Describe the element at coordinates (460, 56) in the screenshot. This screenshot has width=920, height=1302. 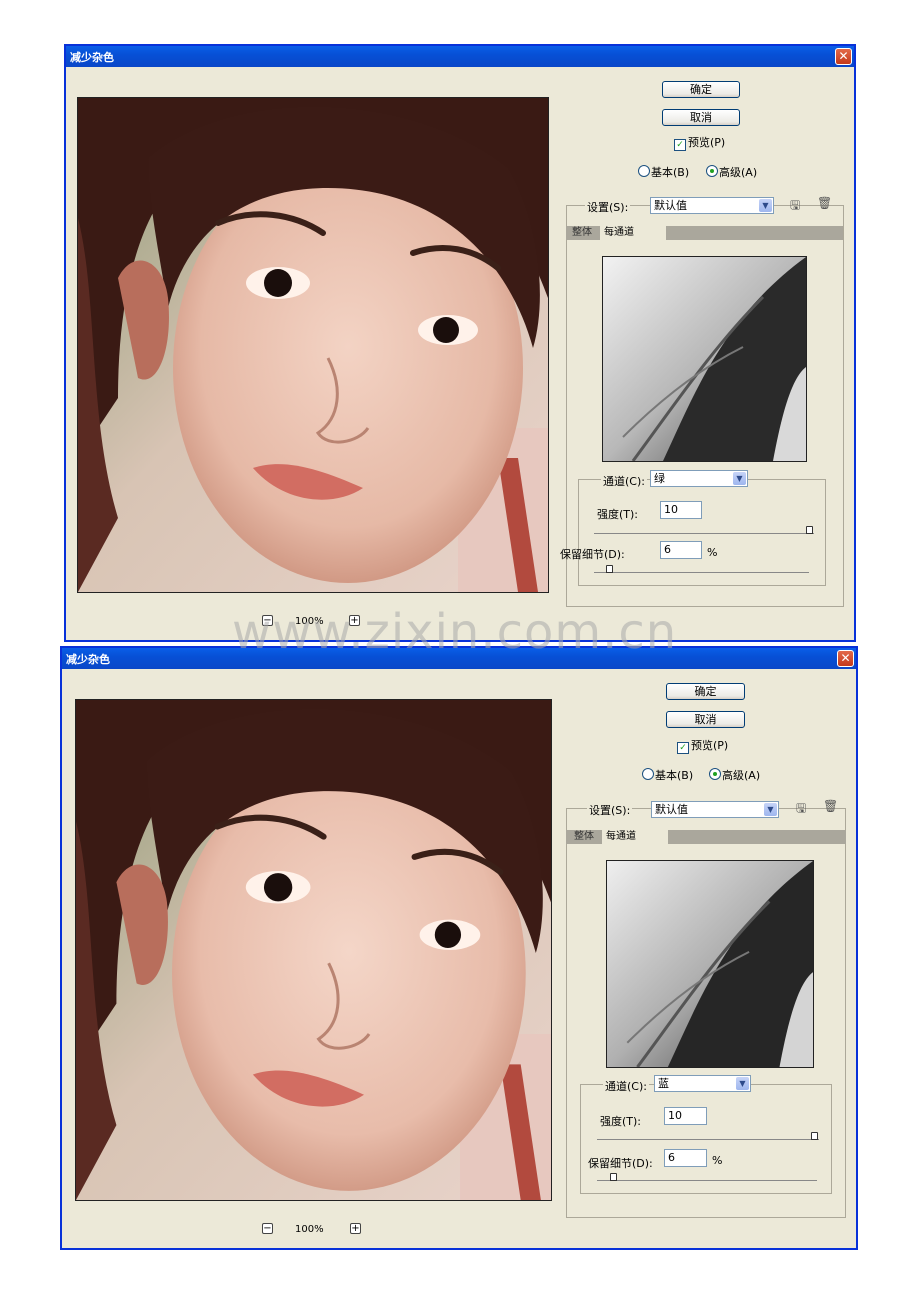
I see `title-bar: 减少杂色 ✕` at that location.